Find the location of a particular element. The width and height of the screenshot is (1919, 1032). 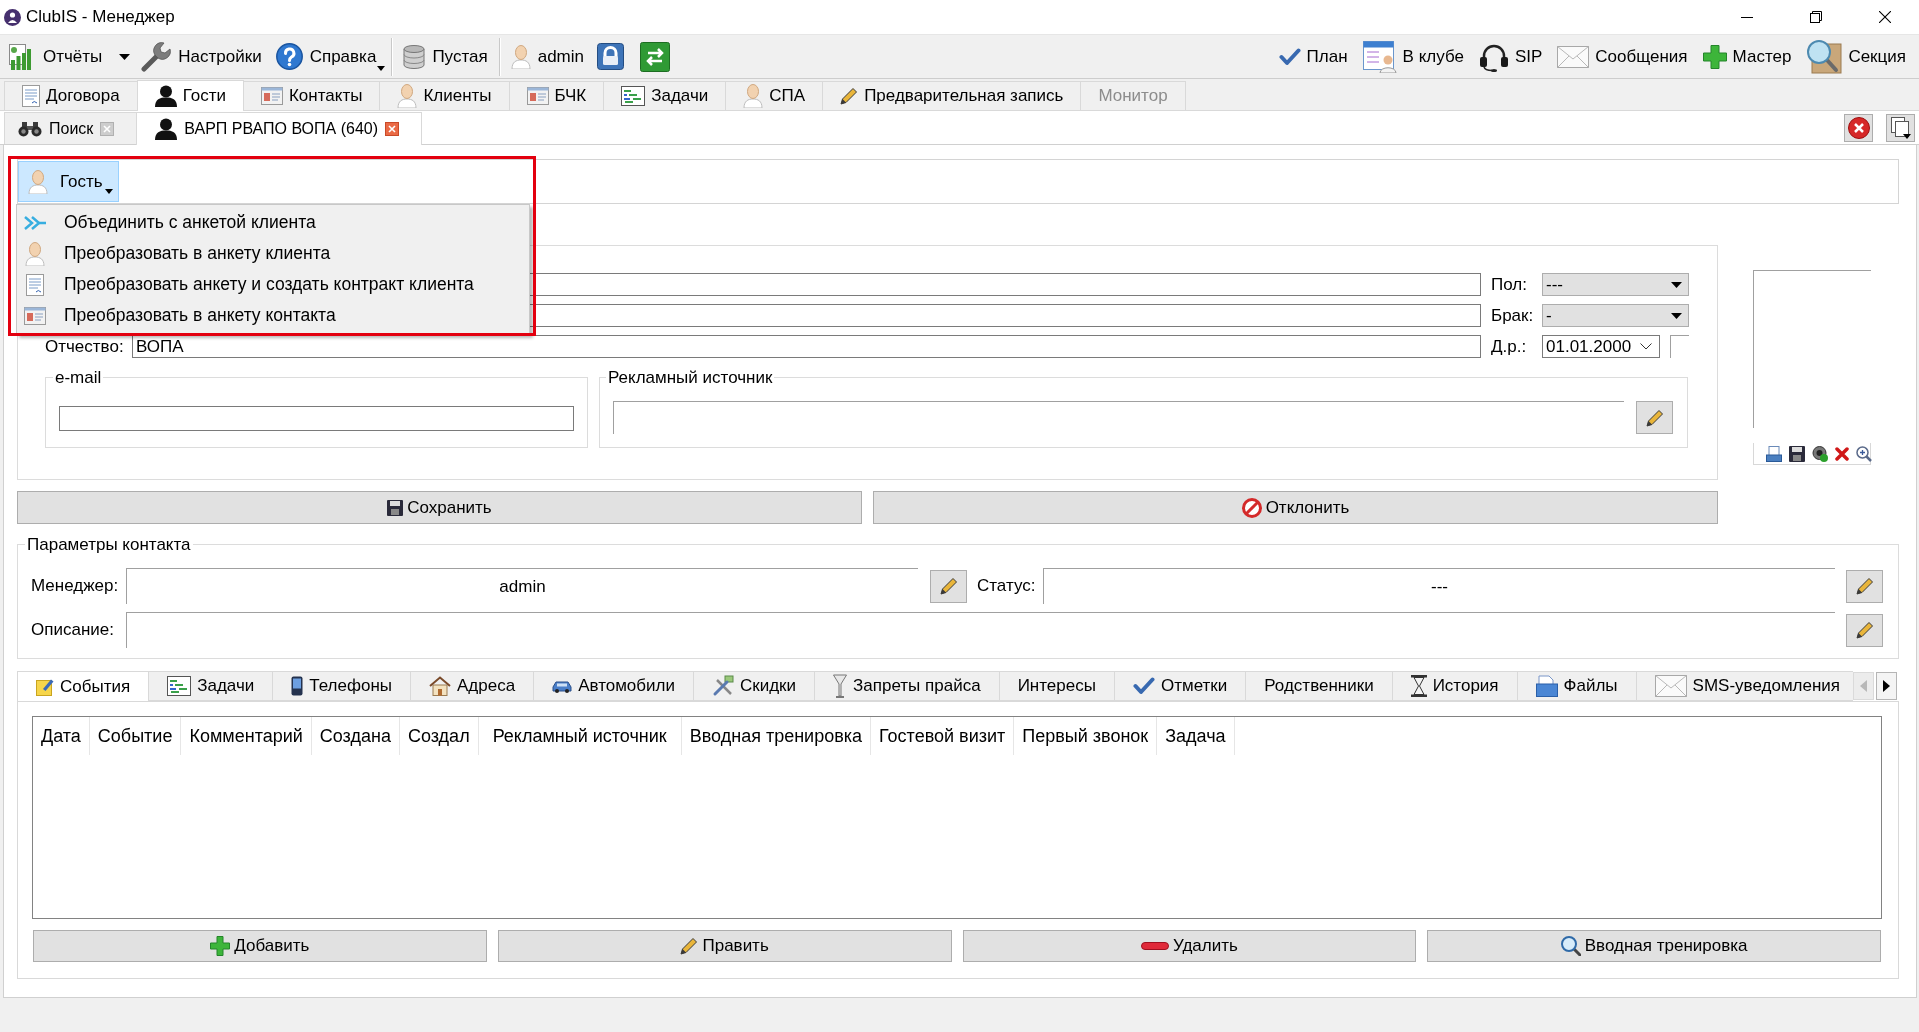

document-tray-icon is located at coordinates (1774, 453).